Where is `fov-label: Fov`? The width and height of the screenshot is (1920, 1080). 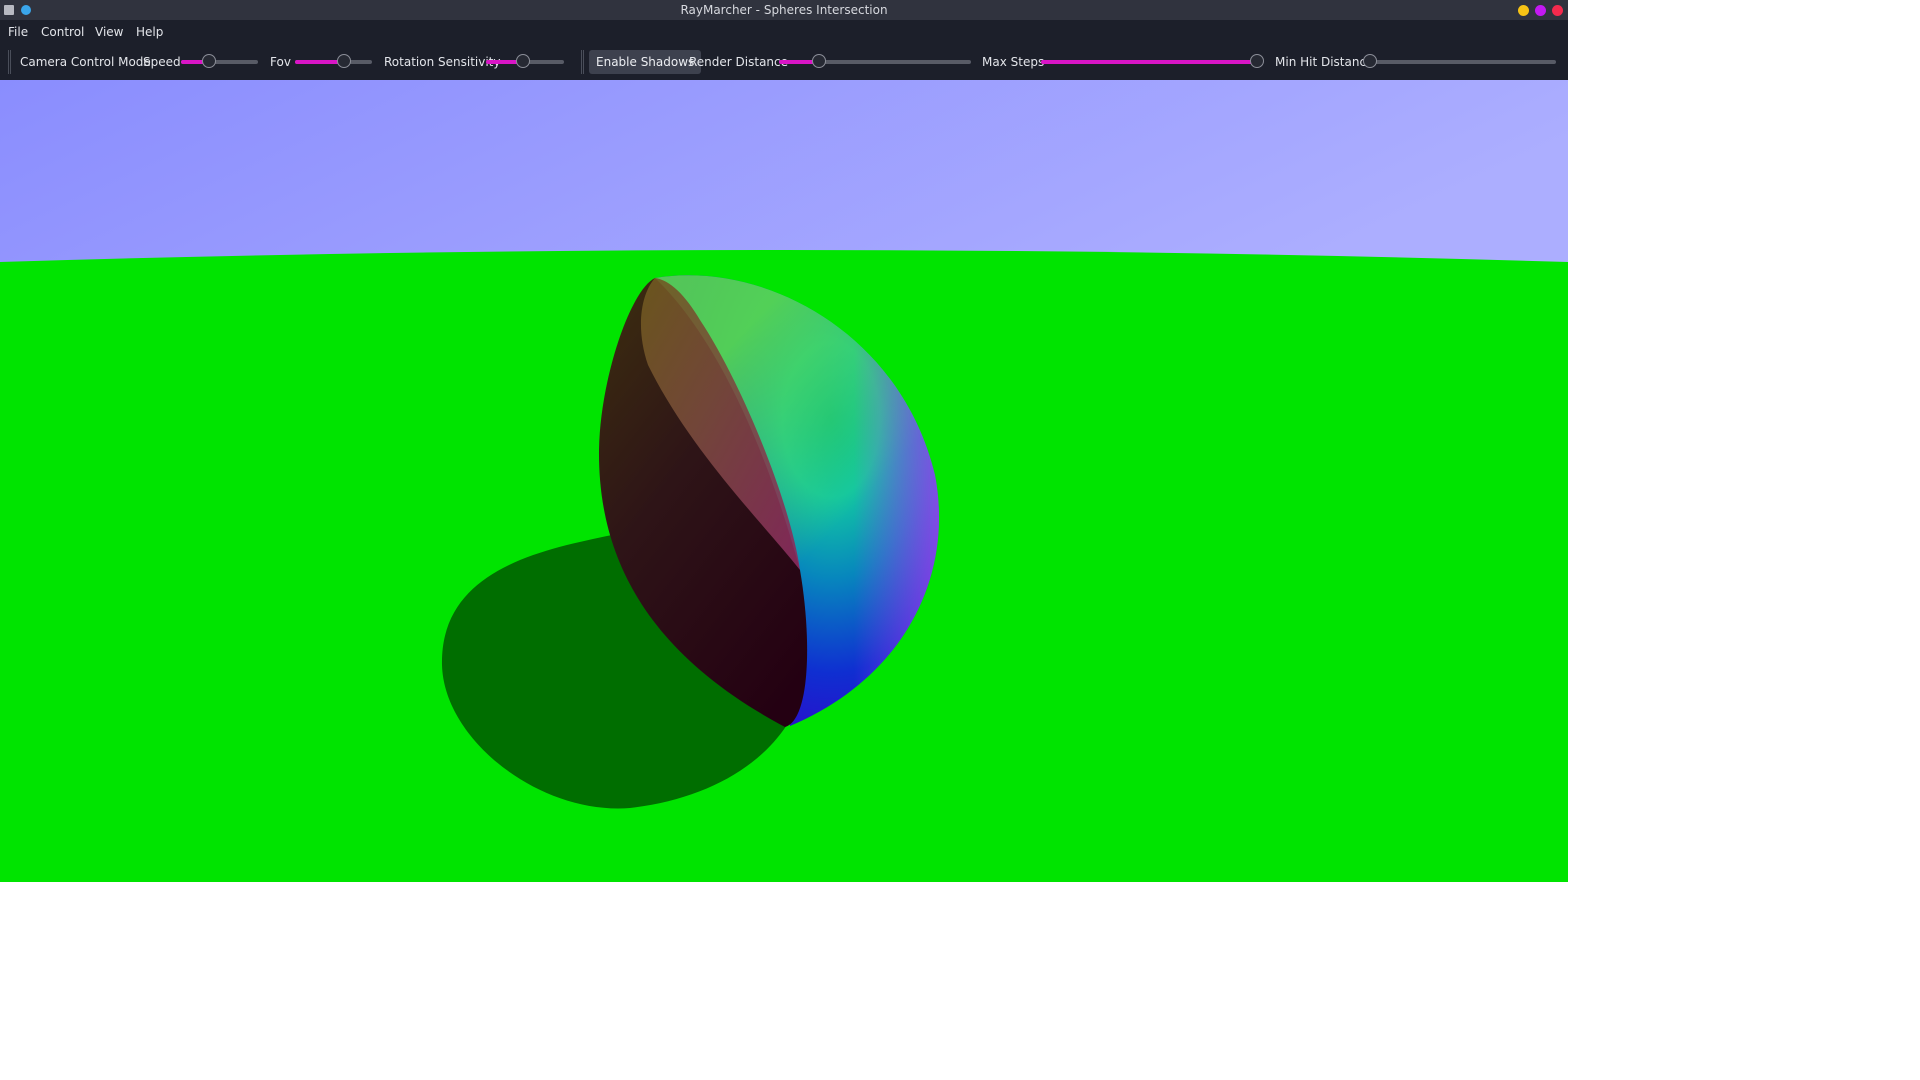
fov-label: Fov is located at coordinates (280, 62).